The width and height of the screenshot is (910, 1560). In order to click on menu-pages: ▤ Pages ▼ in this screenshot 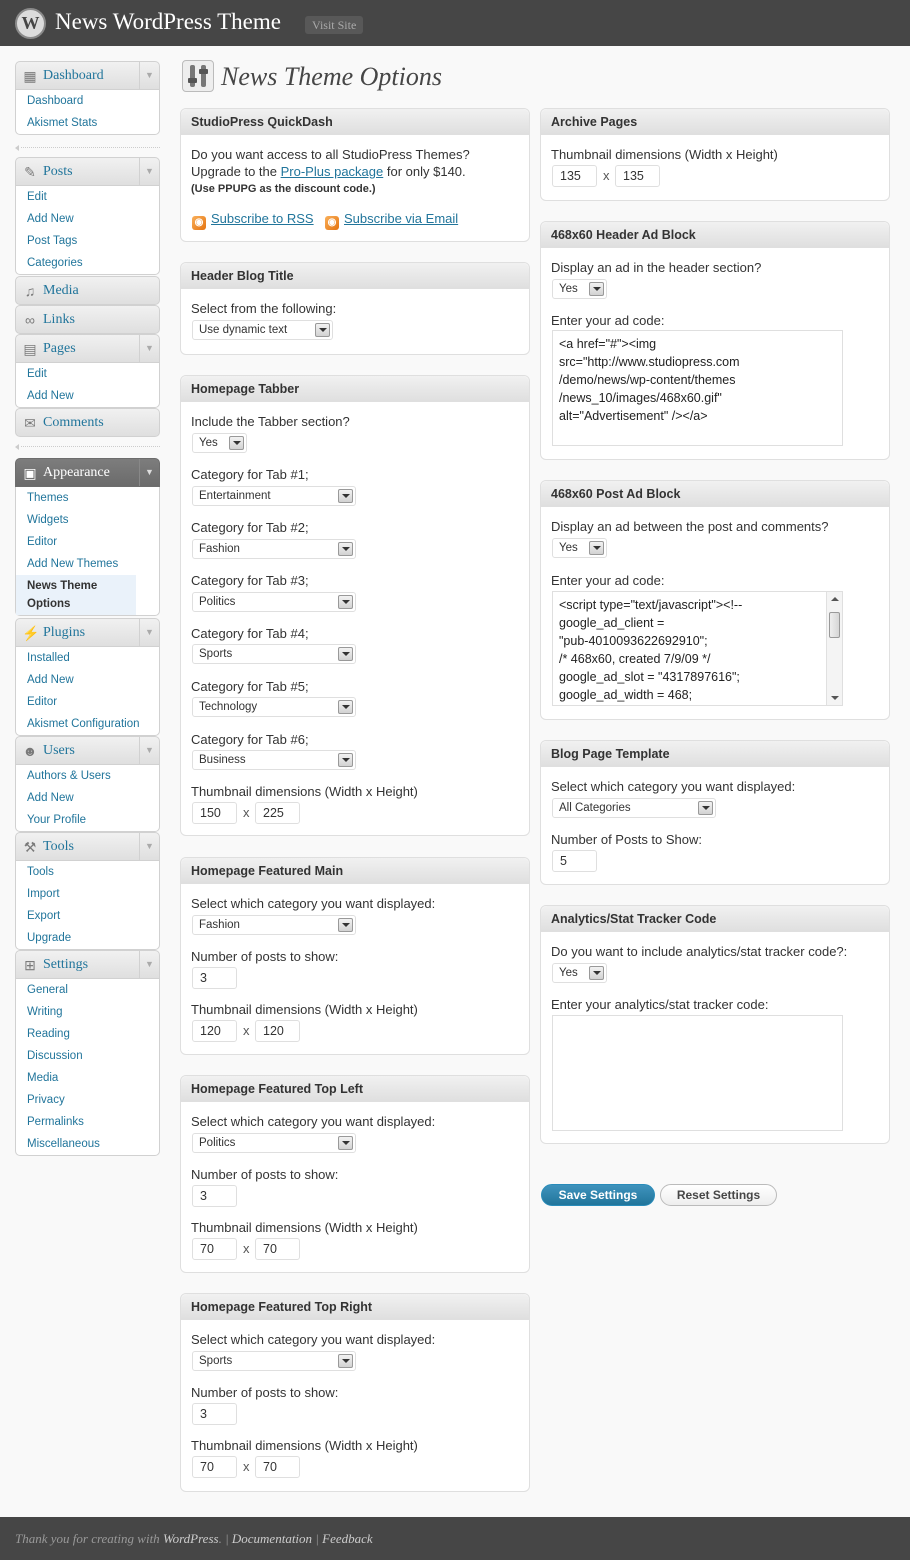, I will do `click(87, 348)`.